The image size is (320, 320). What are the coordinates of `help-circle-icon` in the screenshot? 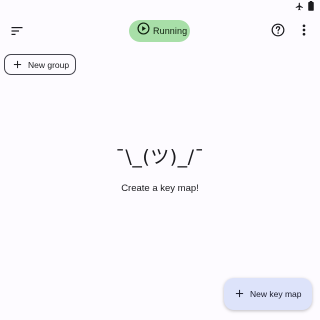 It's located at (278, 32).